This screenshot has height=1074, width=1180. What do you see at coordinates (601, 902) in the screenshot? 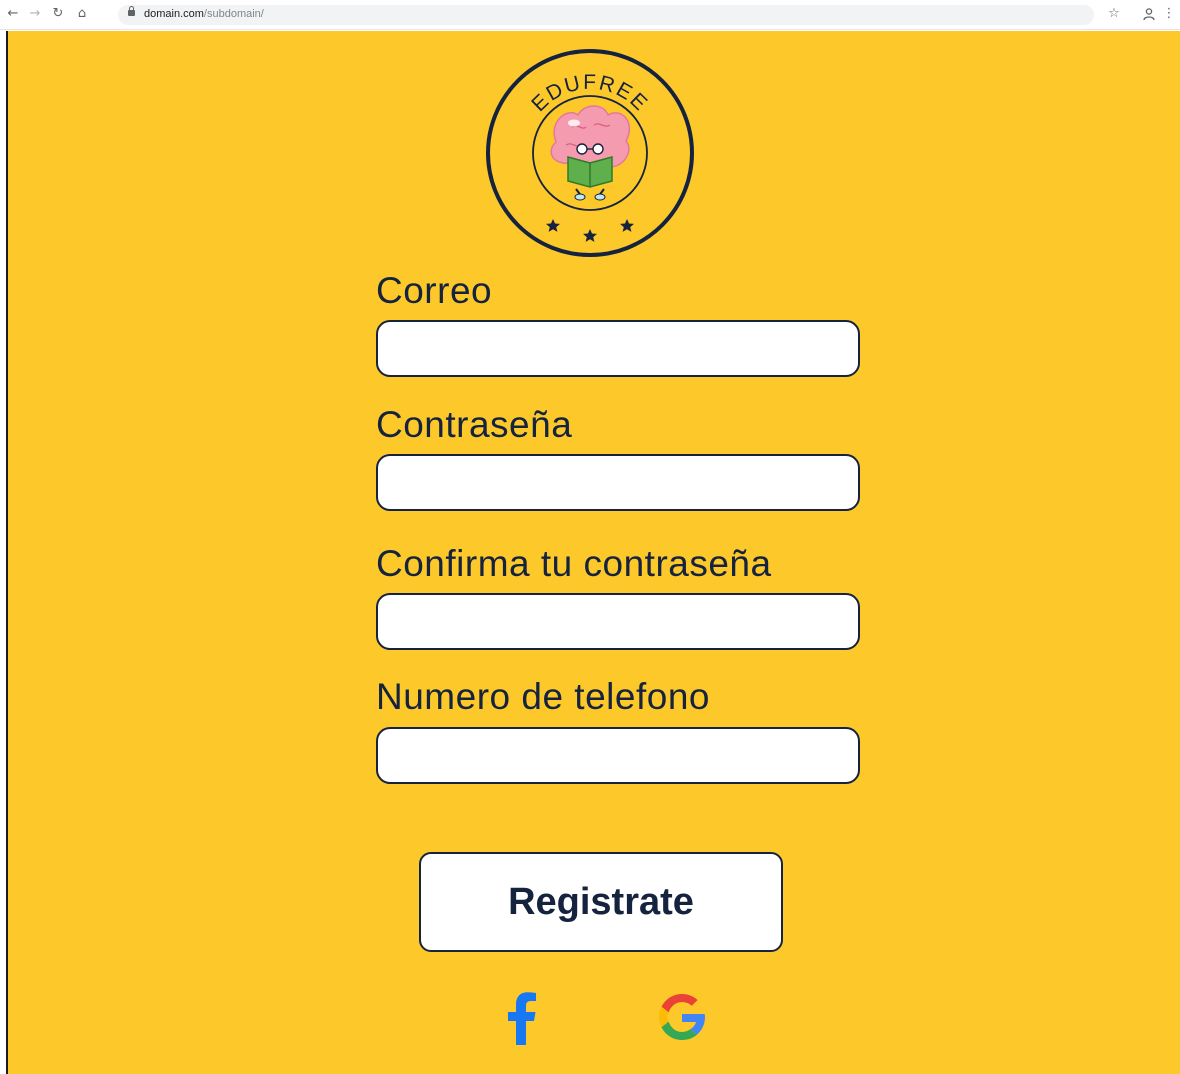
I see `register-button: Registrate` at bounding box center [601, 902].